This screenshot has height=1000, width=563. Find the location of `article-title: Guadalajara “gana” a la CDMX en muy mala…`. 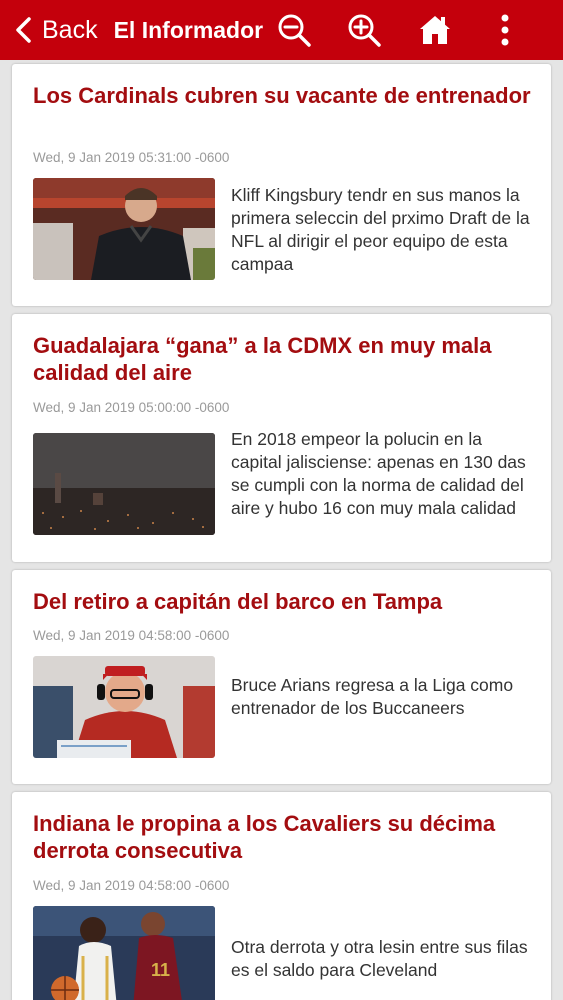

article-title: Guadalajara “gana” a la CDMX en muy mala… is located at coordinates (283, 359).